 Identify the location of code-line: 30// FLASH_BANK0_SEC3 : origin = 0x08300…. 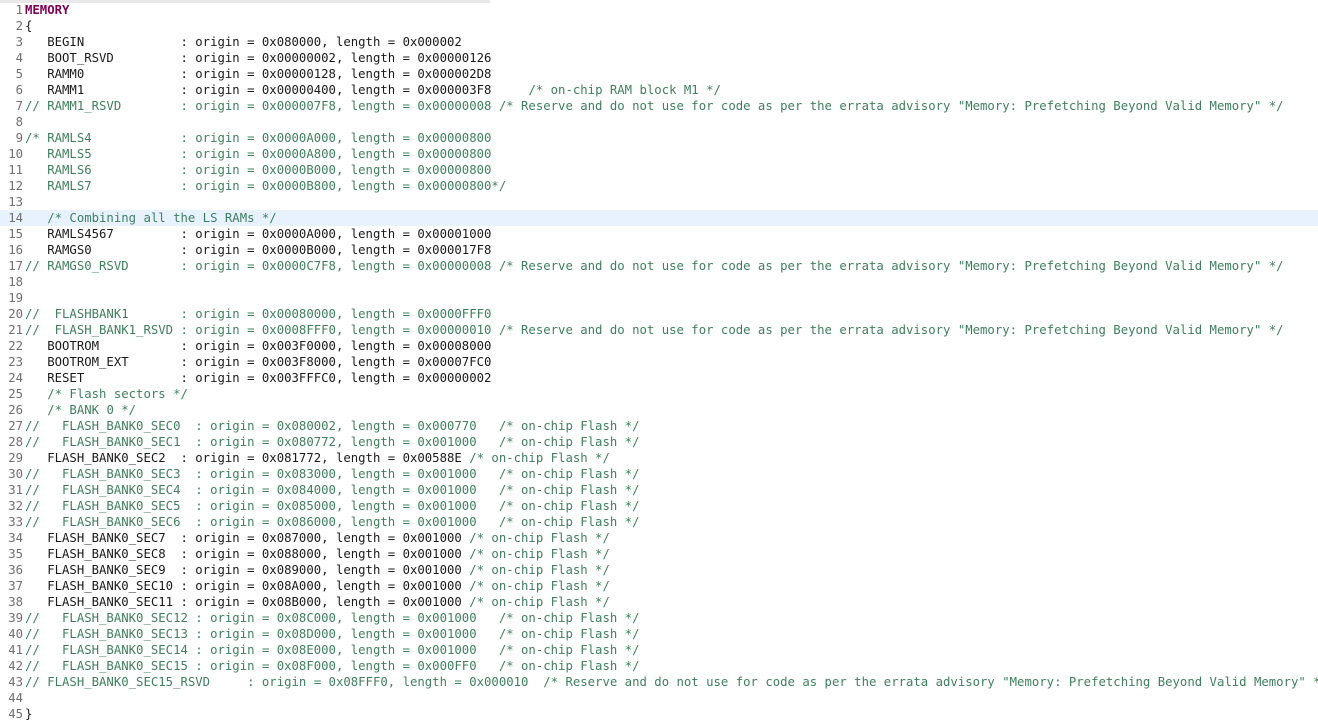
(659, 474).